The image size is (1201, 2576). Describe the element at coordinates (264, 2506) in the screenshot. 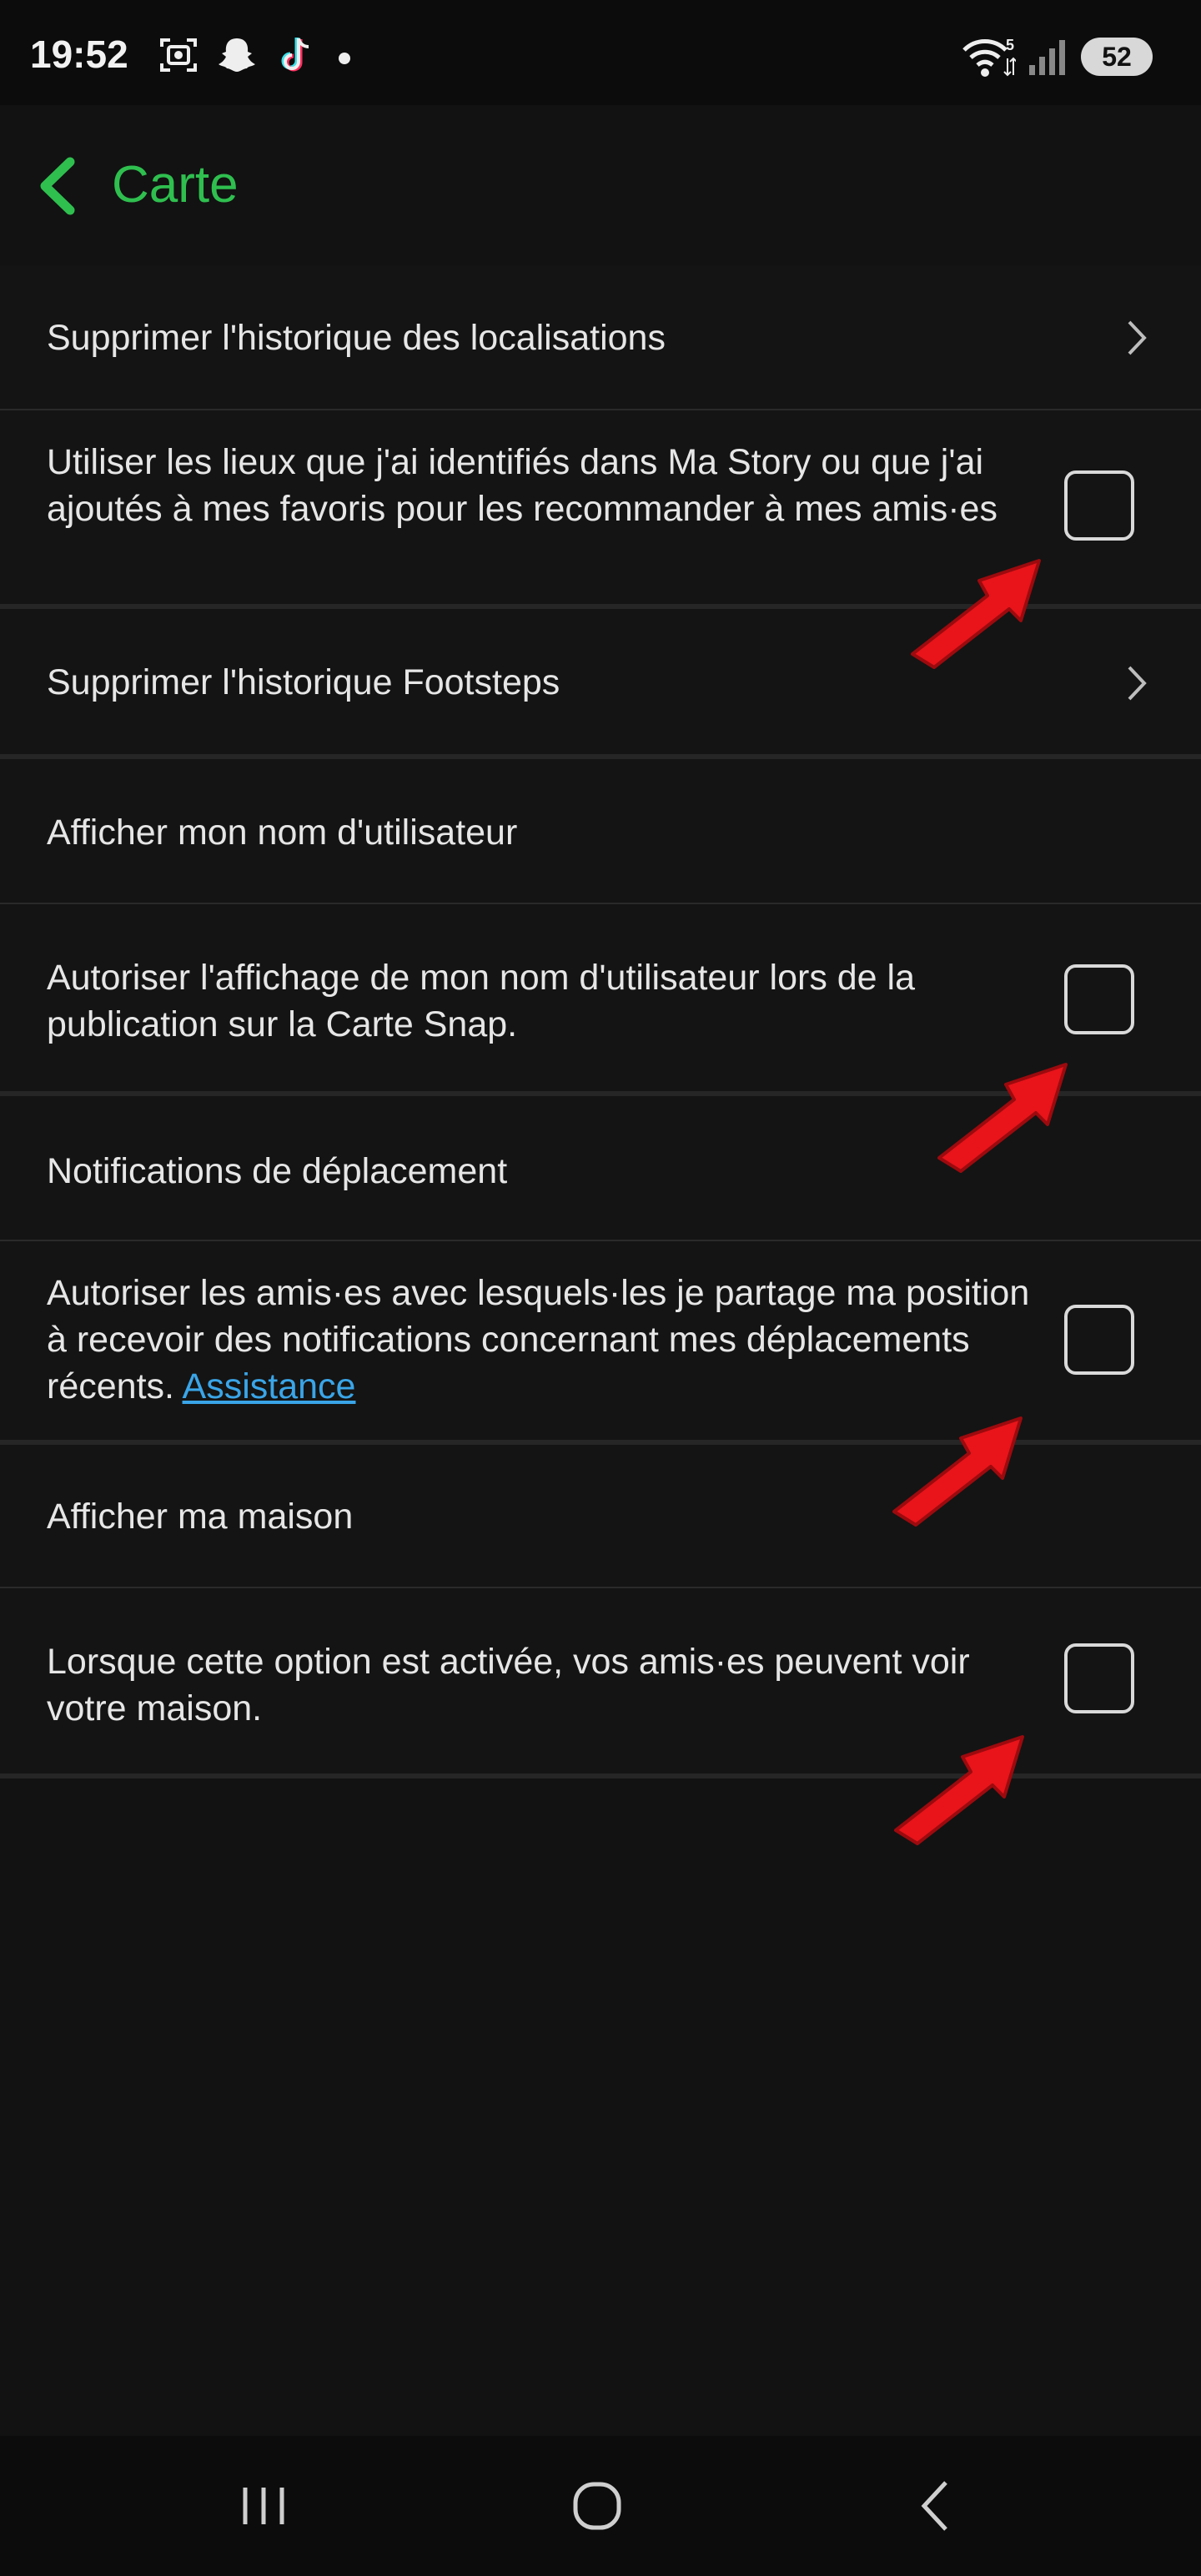

I see `recents-icon` at that location.